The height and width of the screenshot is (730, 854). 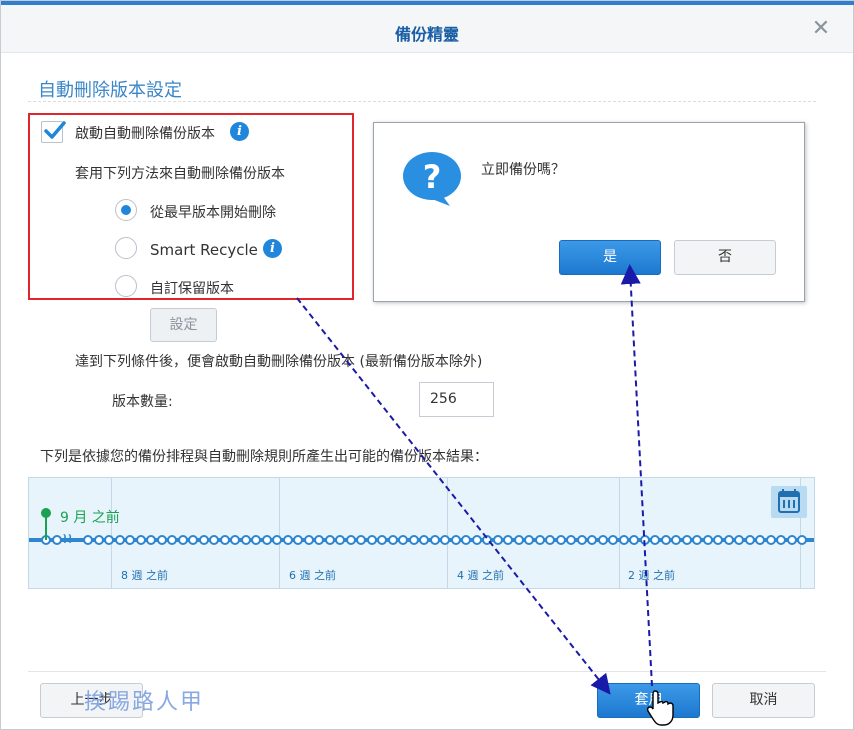 I want to click on title-bar: 備份精靈 ✕, so click(x=427, y=29).